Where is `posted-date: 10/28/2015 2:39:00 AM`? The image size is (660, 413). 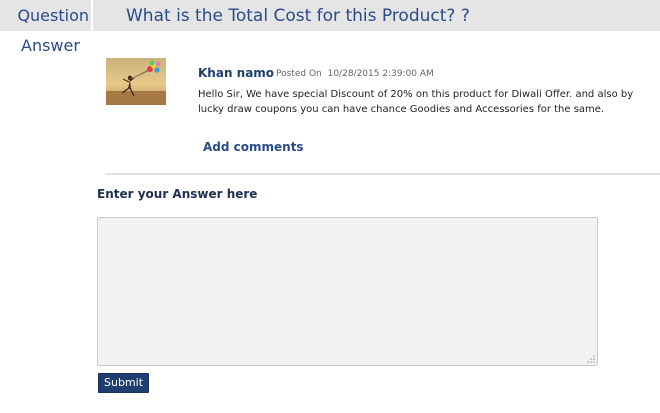
posted-date: 10/28/2015 2:39:00 AM is located at coordinates (380, 74).